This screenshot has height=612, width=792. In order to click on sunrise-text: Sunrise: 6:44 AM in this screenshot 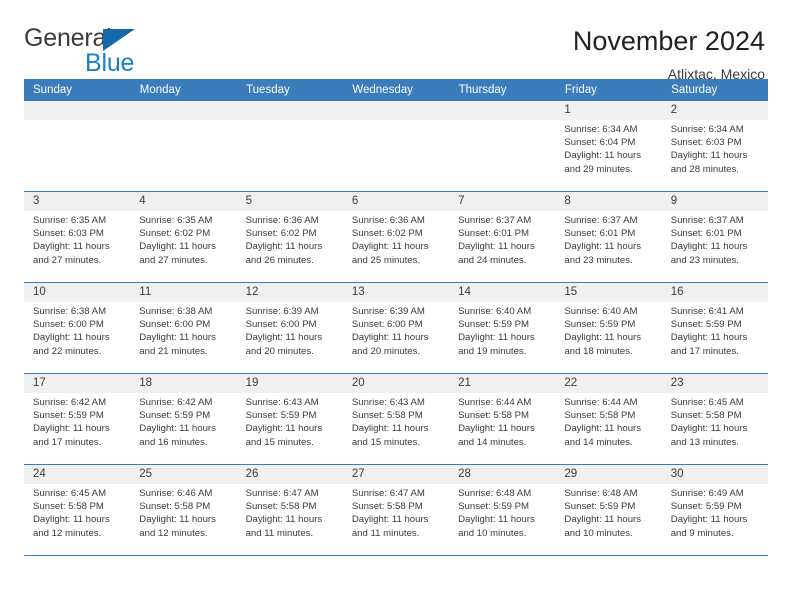, I will do `click(601, 402)`.